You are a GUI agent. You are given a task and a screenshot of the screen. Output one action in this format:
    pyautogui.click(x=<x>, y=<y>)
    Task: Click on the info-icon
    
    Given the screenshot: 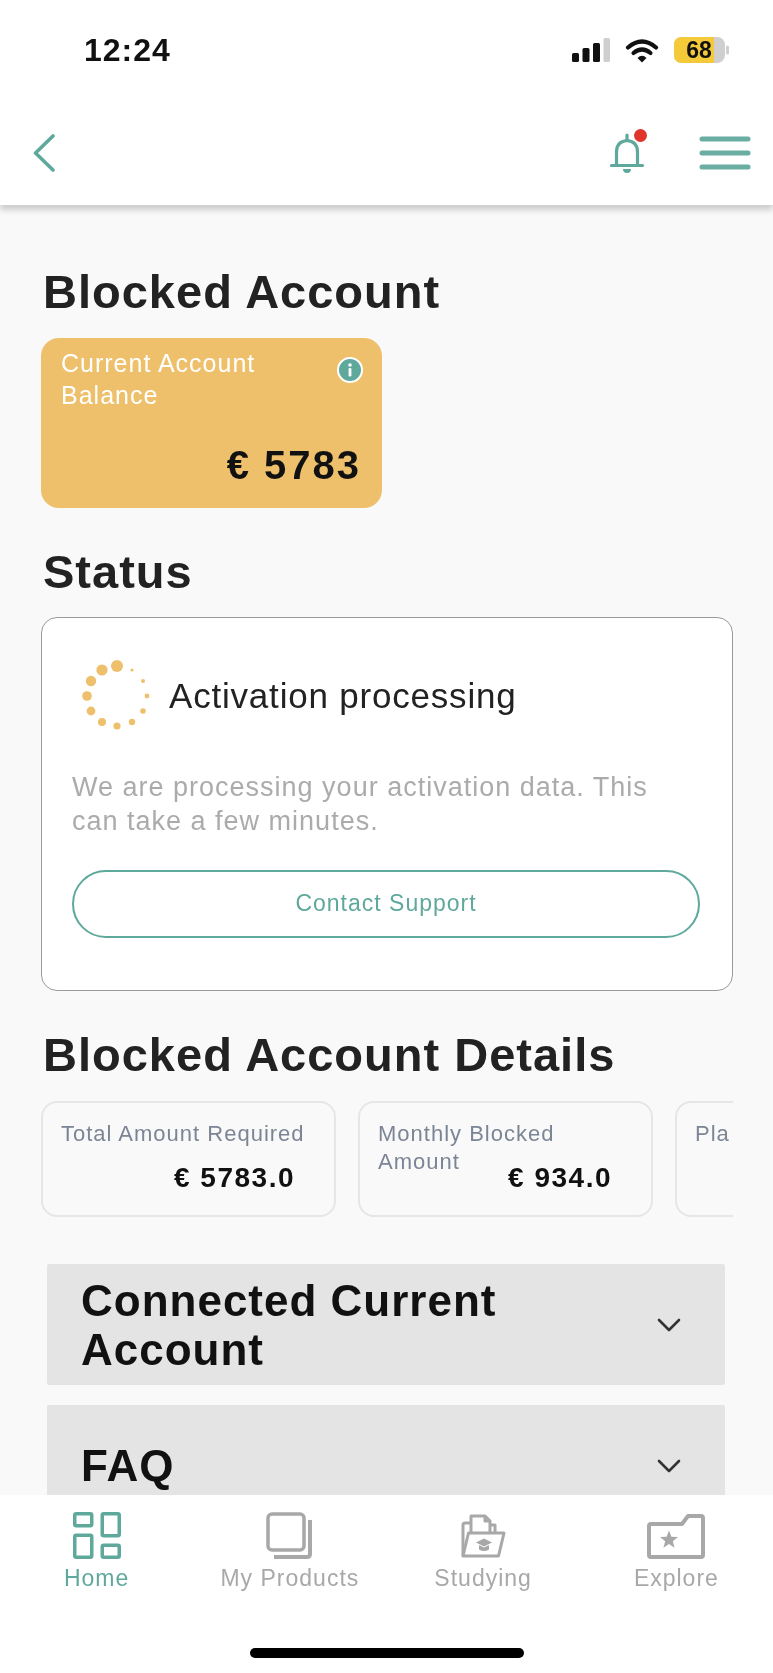 What is the action you would take?
    pyautogui.click(x=350, y=370)
    